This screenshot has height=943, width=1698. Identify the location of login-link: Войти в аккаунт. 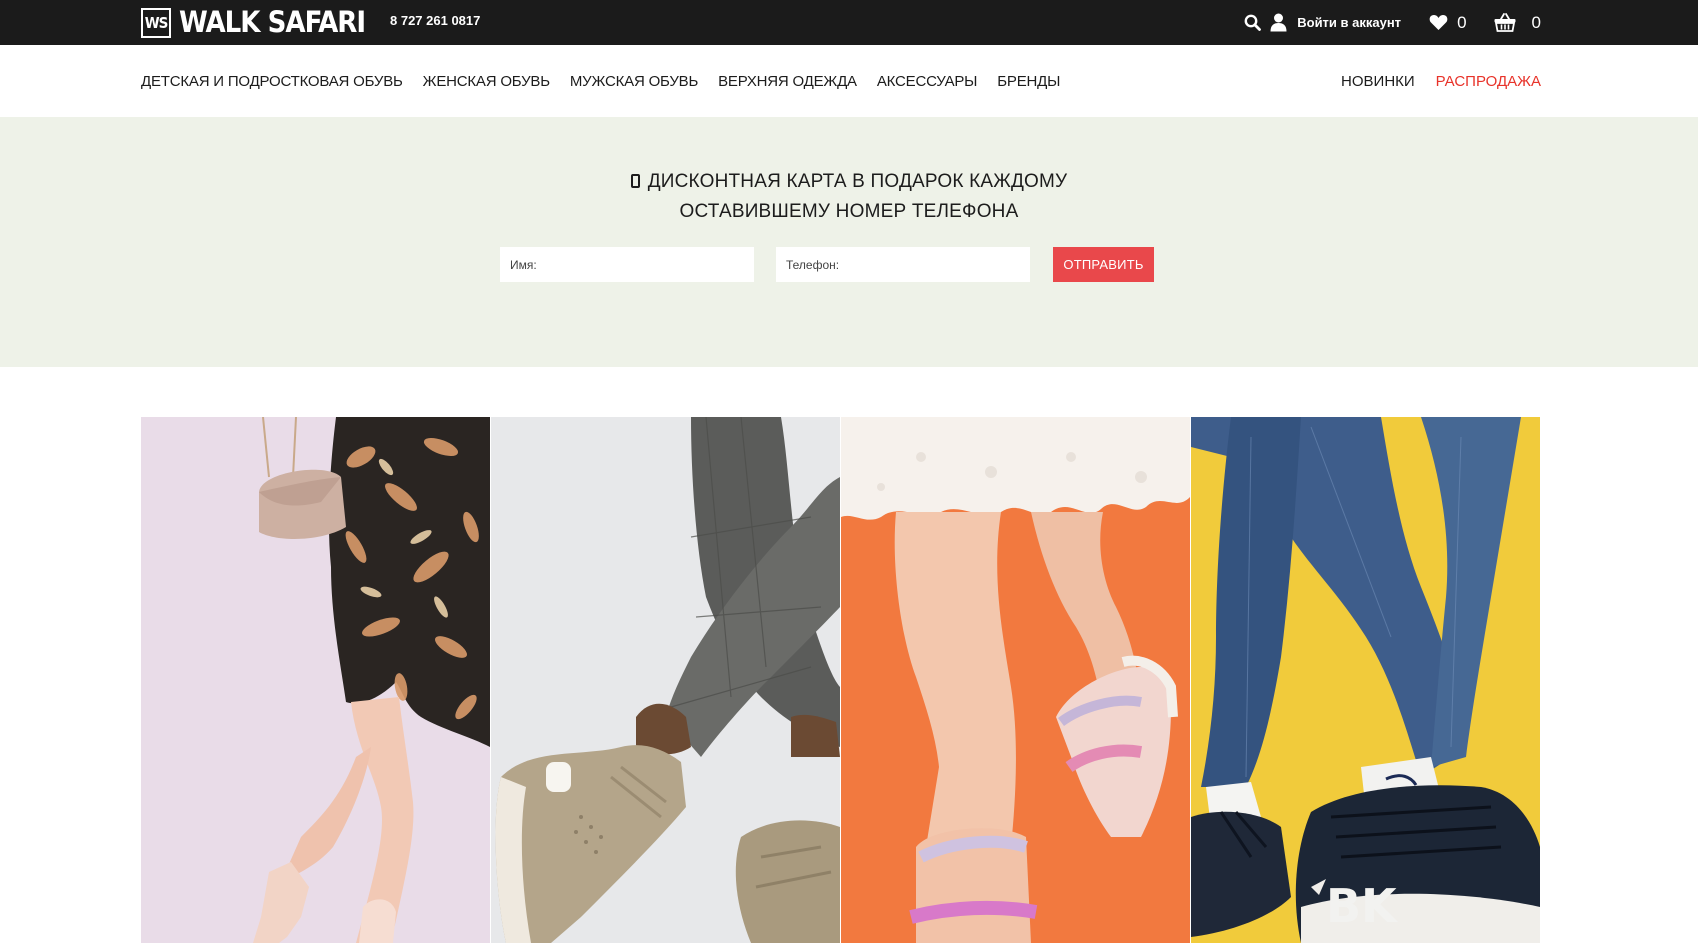
(1349, 22).